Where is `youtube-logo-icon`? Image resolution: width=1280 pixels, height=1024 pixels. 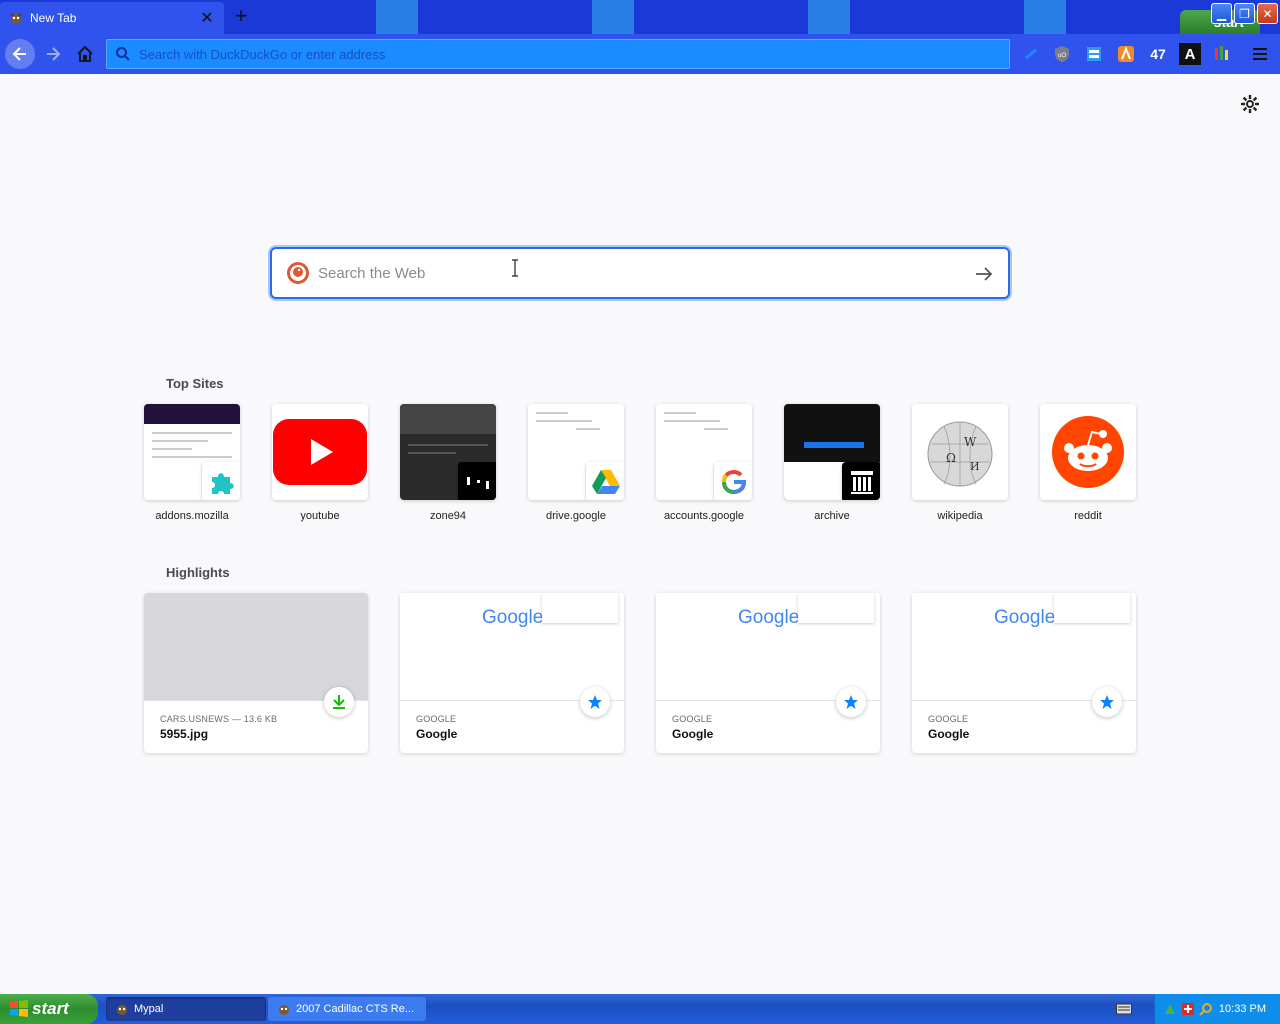
youtube-logo-icon is located at coordinates (320, 452).